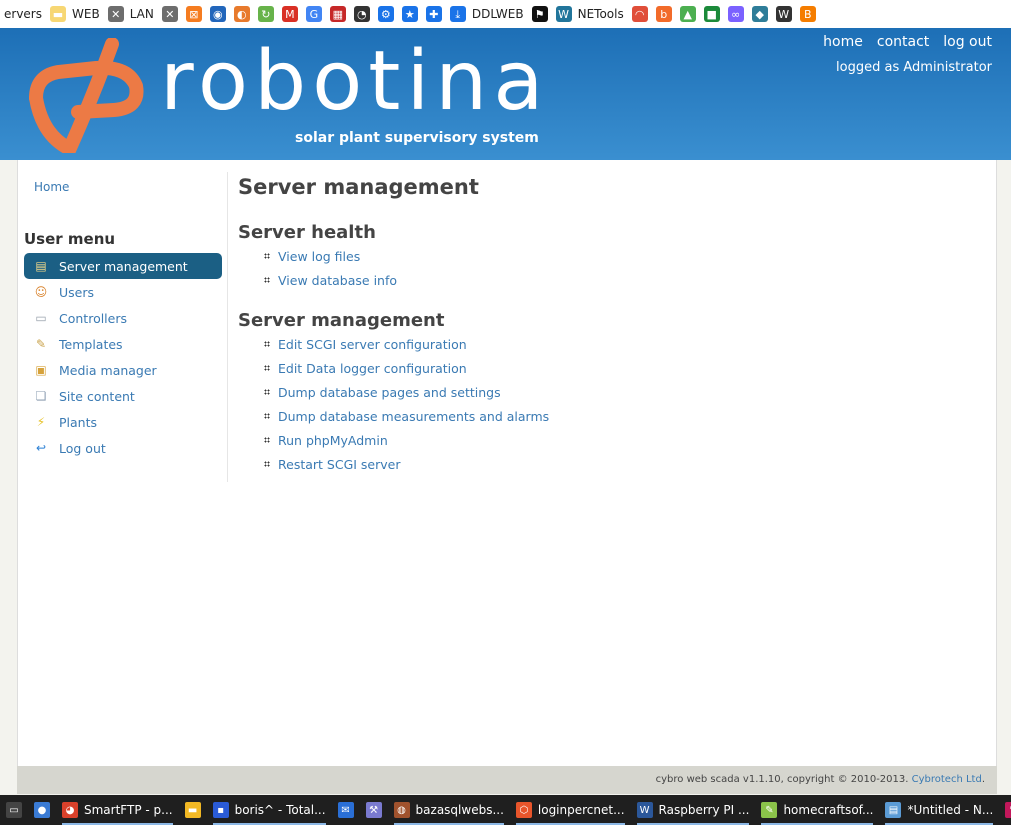 Image resolution: width=1011 pixels, height=825 pixels. I want to click on network-icon: ✕, so click(115, 14).